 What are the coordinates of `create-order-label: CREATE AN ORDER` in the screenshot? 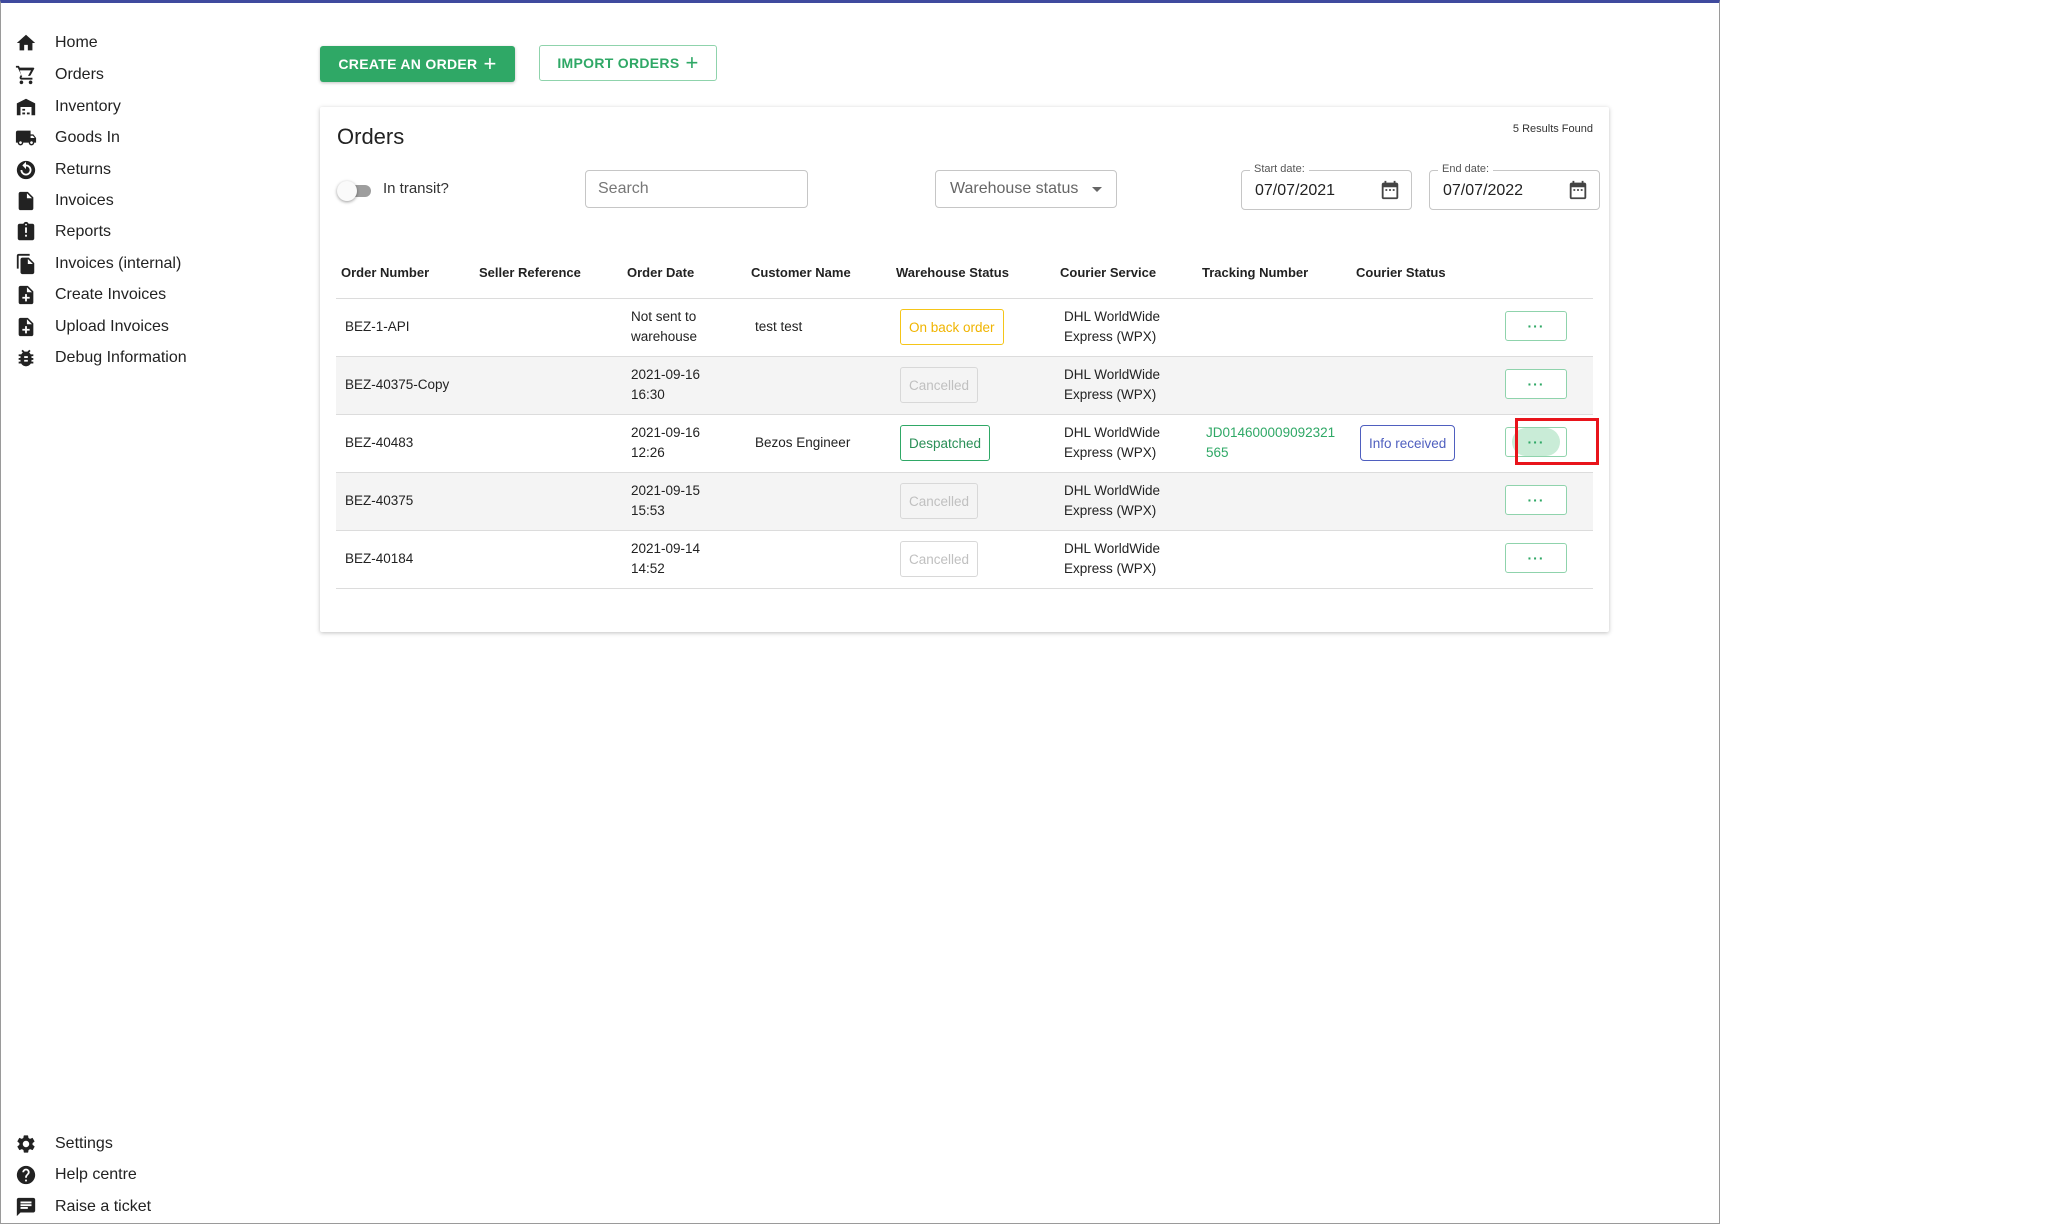 It's located at (408, 64).